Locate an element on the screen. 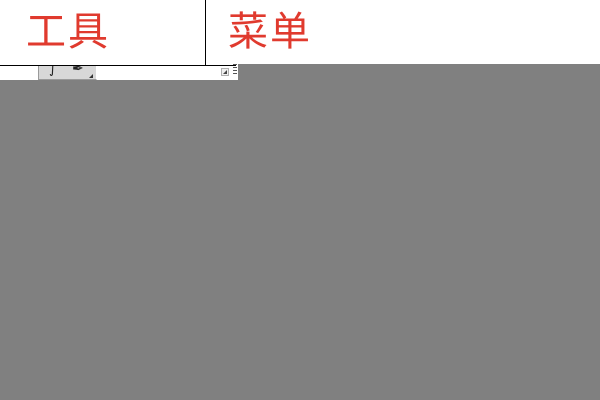 Image resolution: width=600 pixels, height=400 pixels. header-divider is located at coordinates (205, 33).